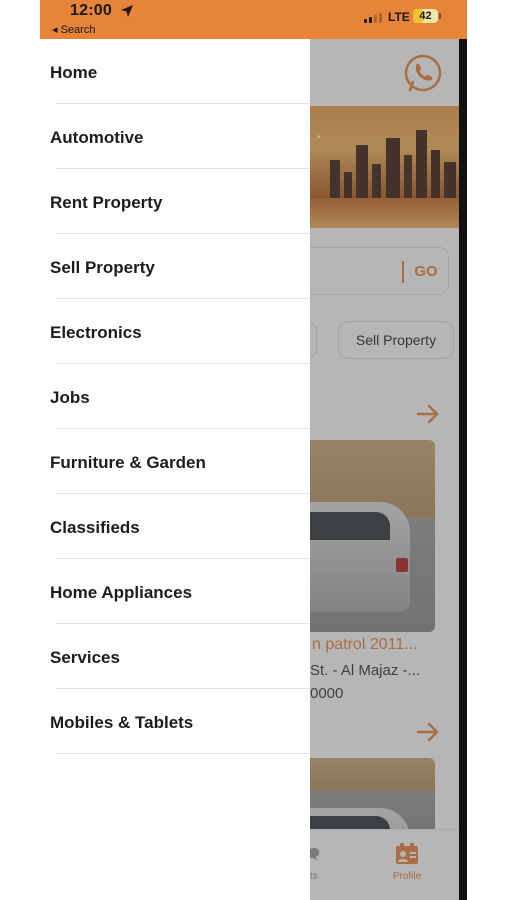  Describe the element at coordinates (106, 202) in the screenshot. I see `drawer-item-label: Rent Property` at that location.